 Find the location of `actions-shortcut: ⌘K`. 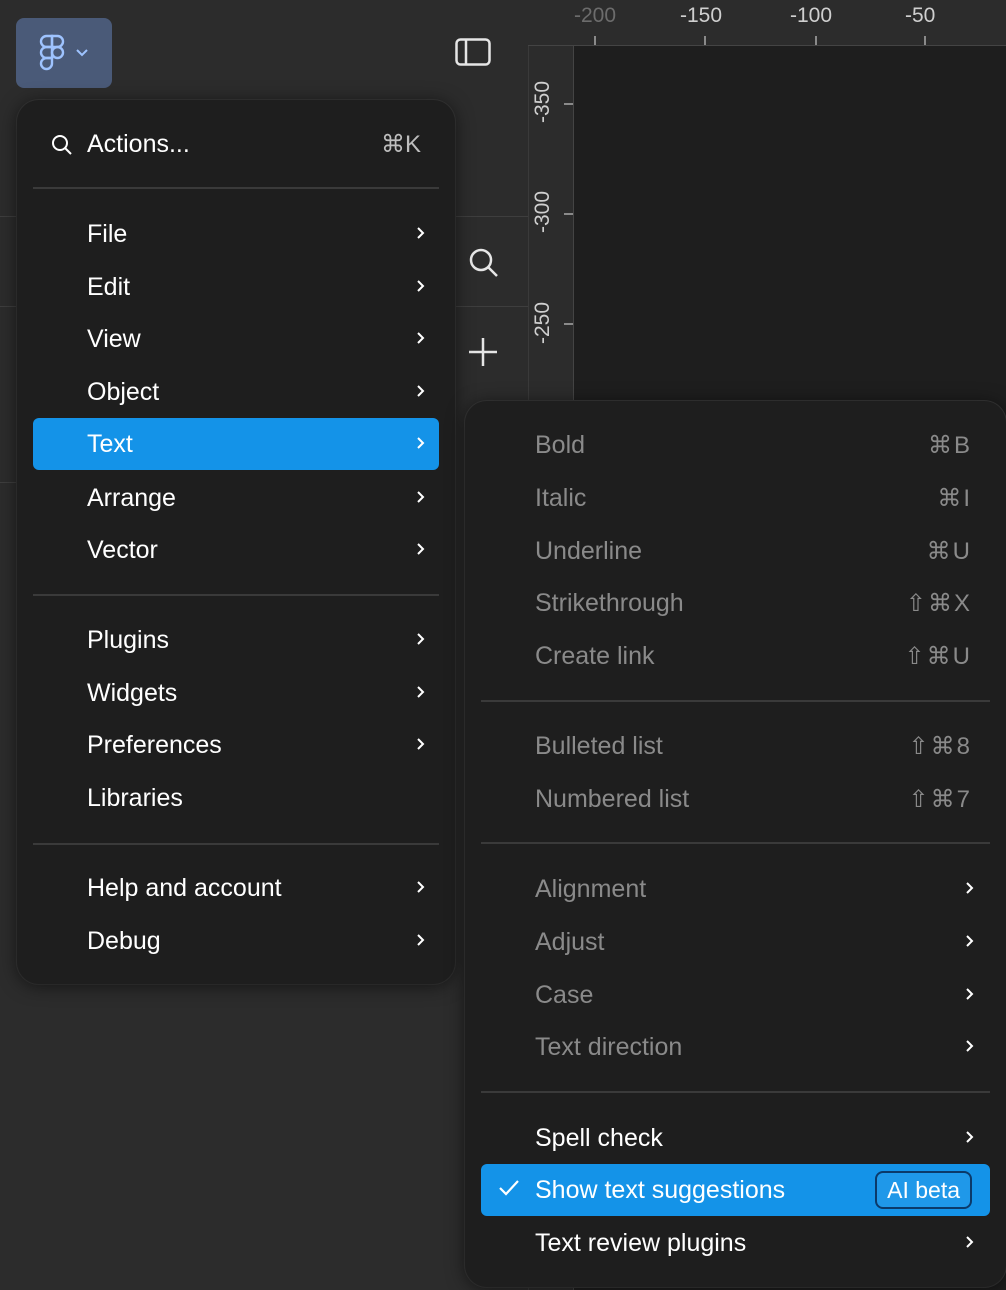

actions-shortcut: ⌘K is located at coordinates (400, 144).